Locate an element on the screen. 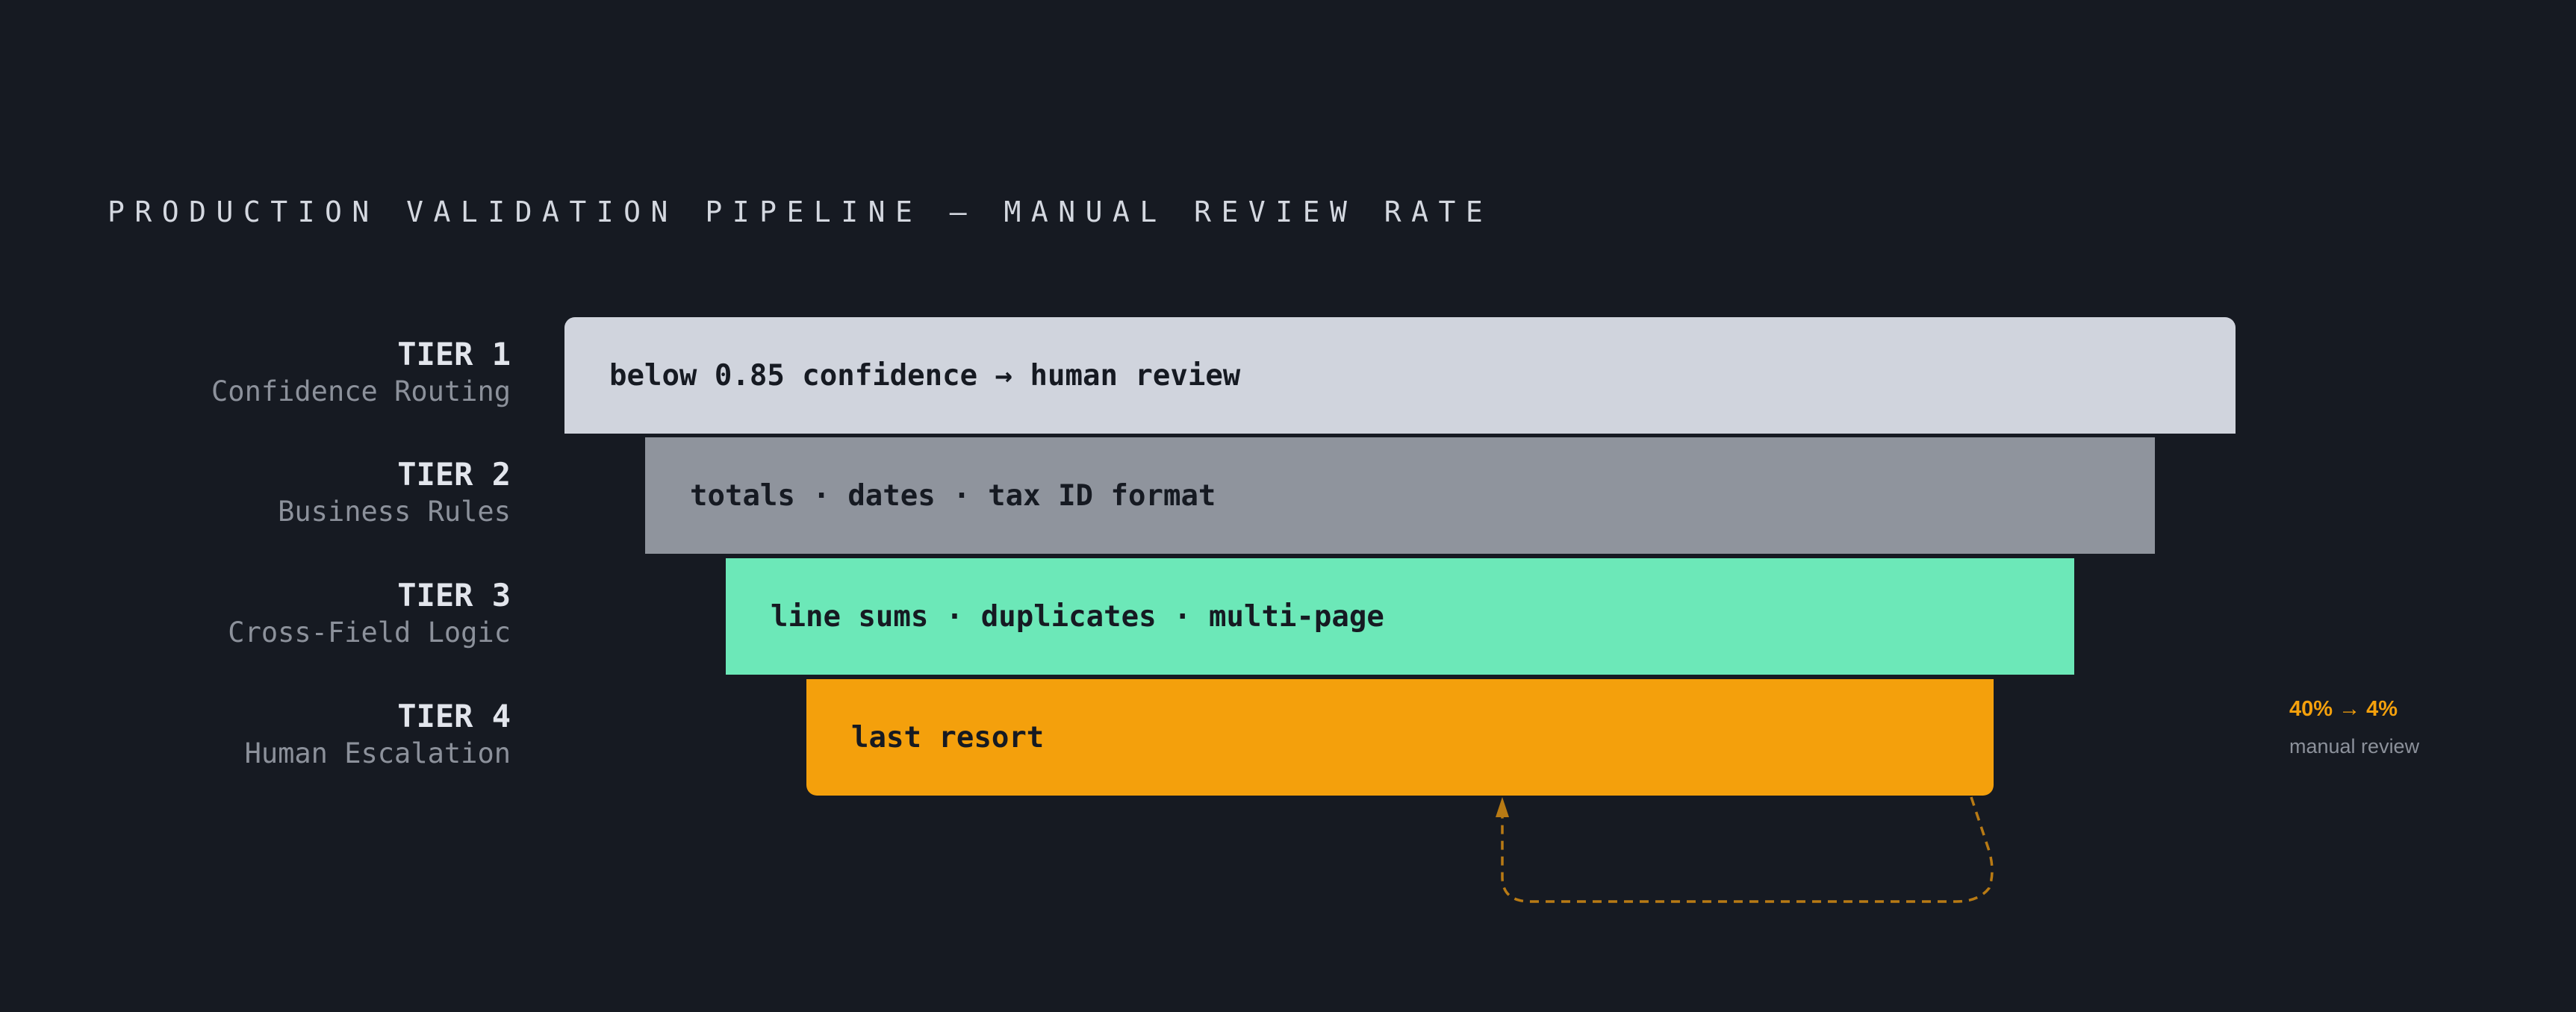  arrow-head-icon is located at coordinates (1502, 807).